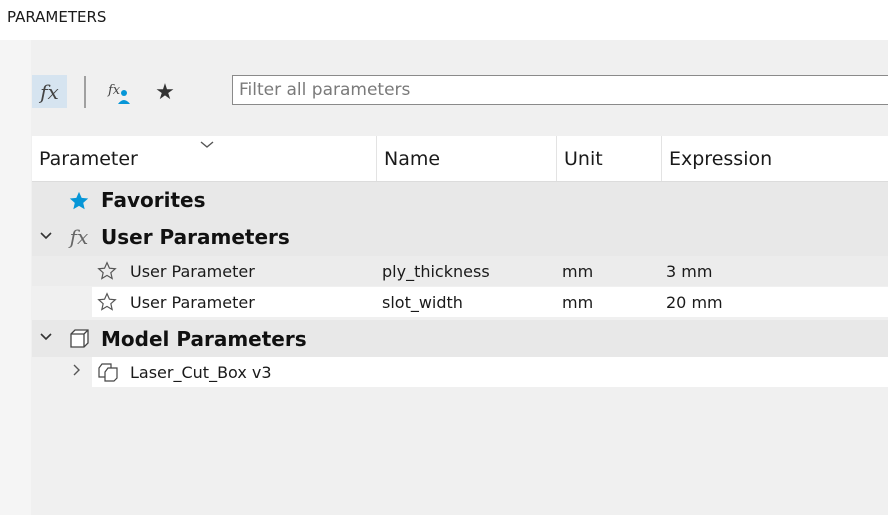 This screenshot has height=515, width=888. What do you see at coordinates (775, 158) in the screenshot?
I see `column-header-expression: Expression` at bounding box center [775, 158].